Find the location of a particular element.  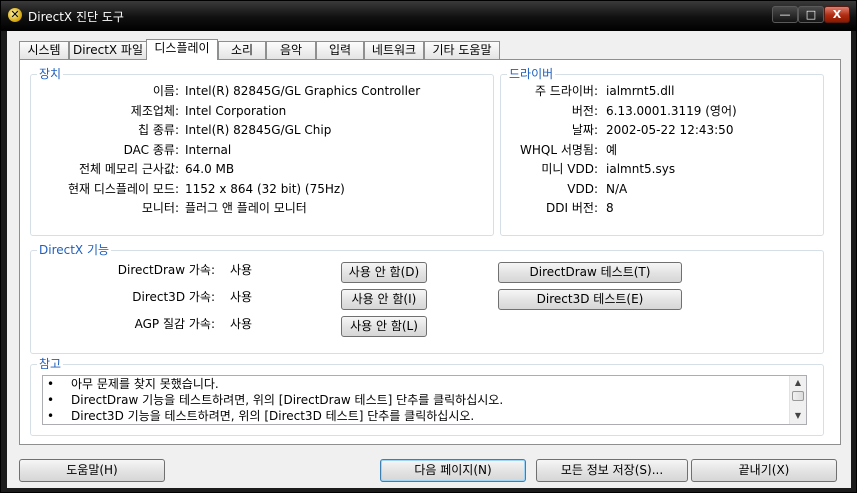

disable-directdraw-button: 사용 안 함(D) is located at coordinates (384, 272).